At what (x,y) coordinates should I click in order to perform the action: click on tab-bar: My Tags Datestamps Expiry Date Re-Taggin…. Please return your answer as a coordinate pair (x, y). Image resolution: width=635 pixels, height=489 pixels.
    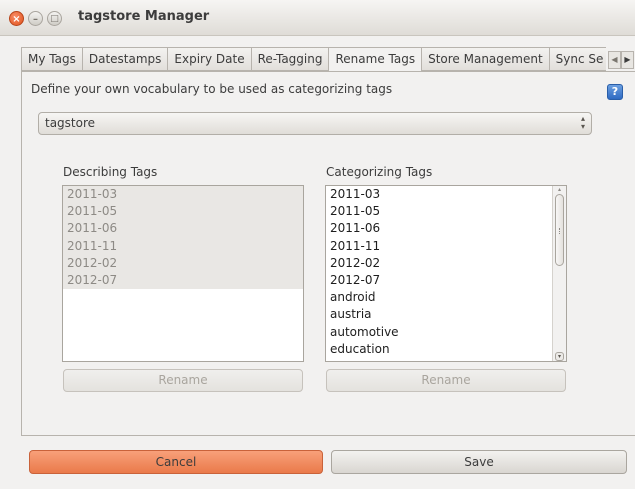
    Looking at the image, I should click on (328, 59).